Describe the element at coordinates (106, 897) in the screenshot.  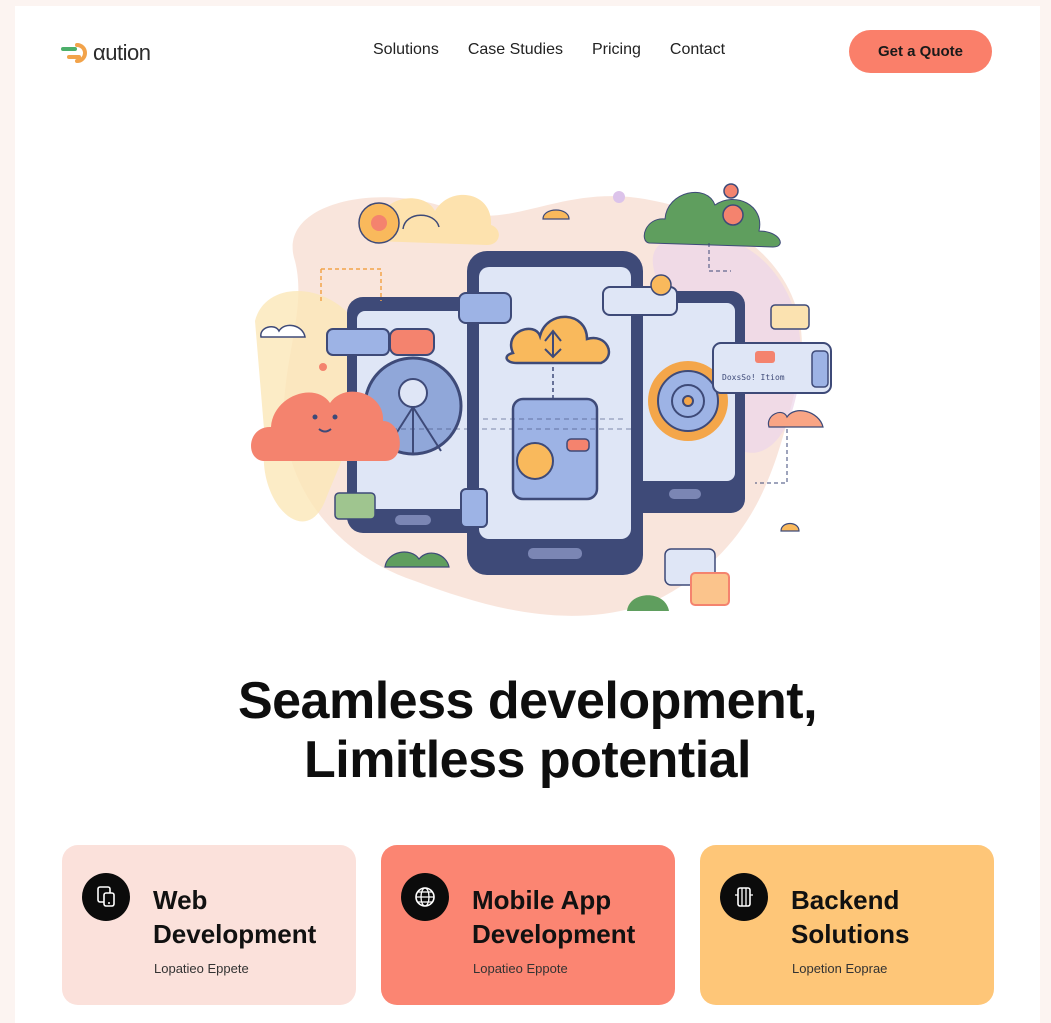
I see `device-icon` at that location.